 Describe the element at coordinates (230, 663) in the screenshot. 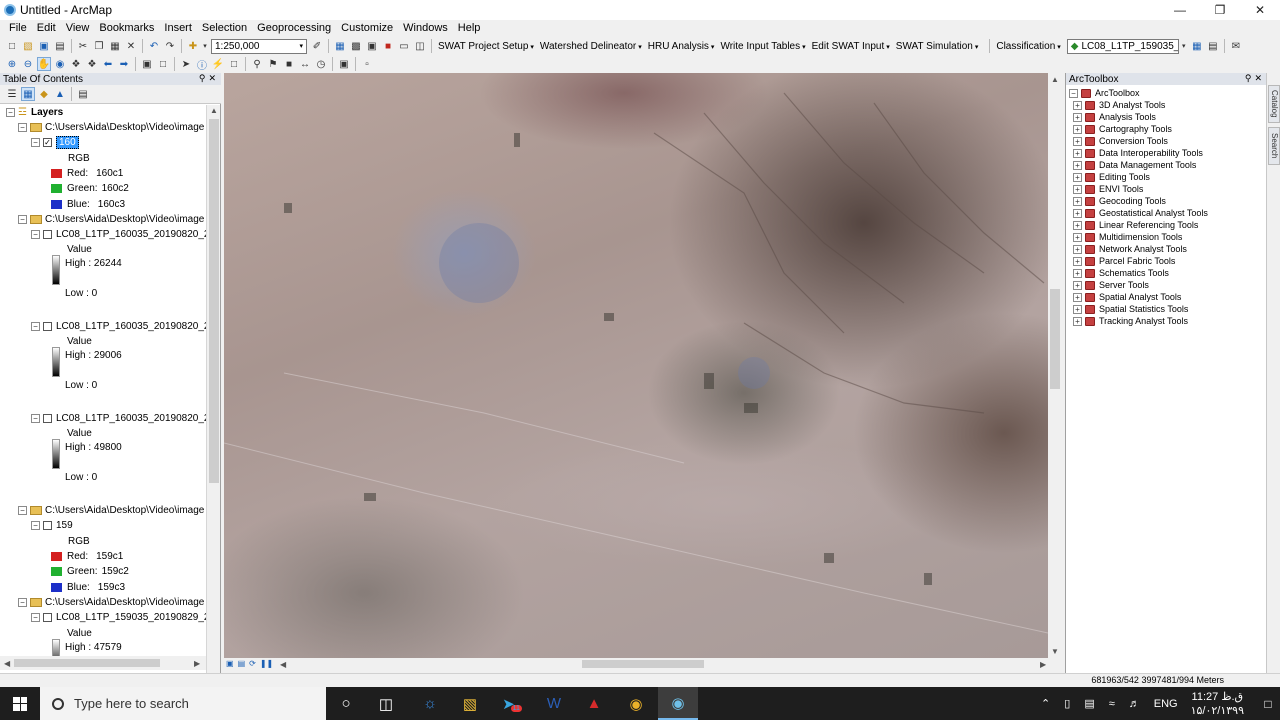

I see `data-view-icon: ▣` at that location.